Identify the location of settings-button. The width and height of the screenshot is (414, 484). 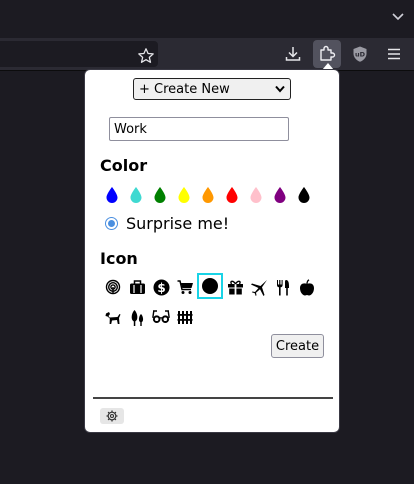
(112, 416).